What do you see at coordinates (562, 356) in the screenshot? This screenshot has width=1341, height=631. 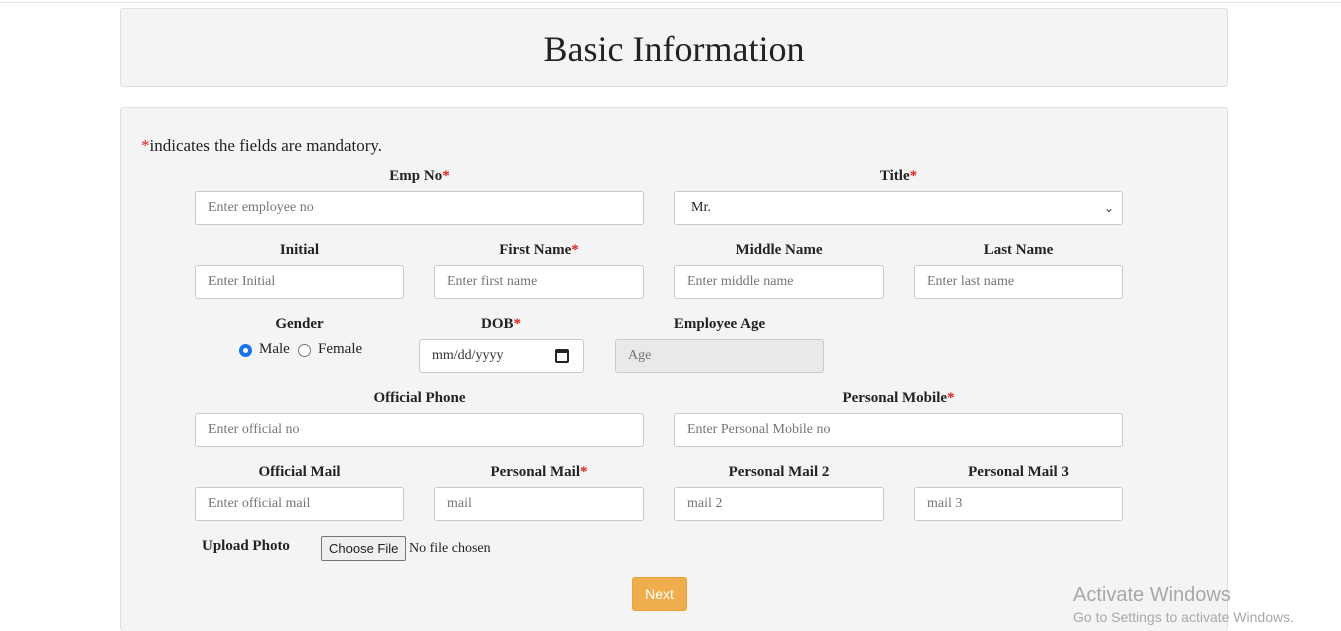 I see `calendar-icon` at bounding box center [562, 356].